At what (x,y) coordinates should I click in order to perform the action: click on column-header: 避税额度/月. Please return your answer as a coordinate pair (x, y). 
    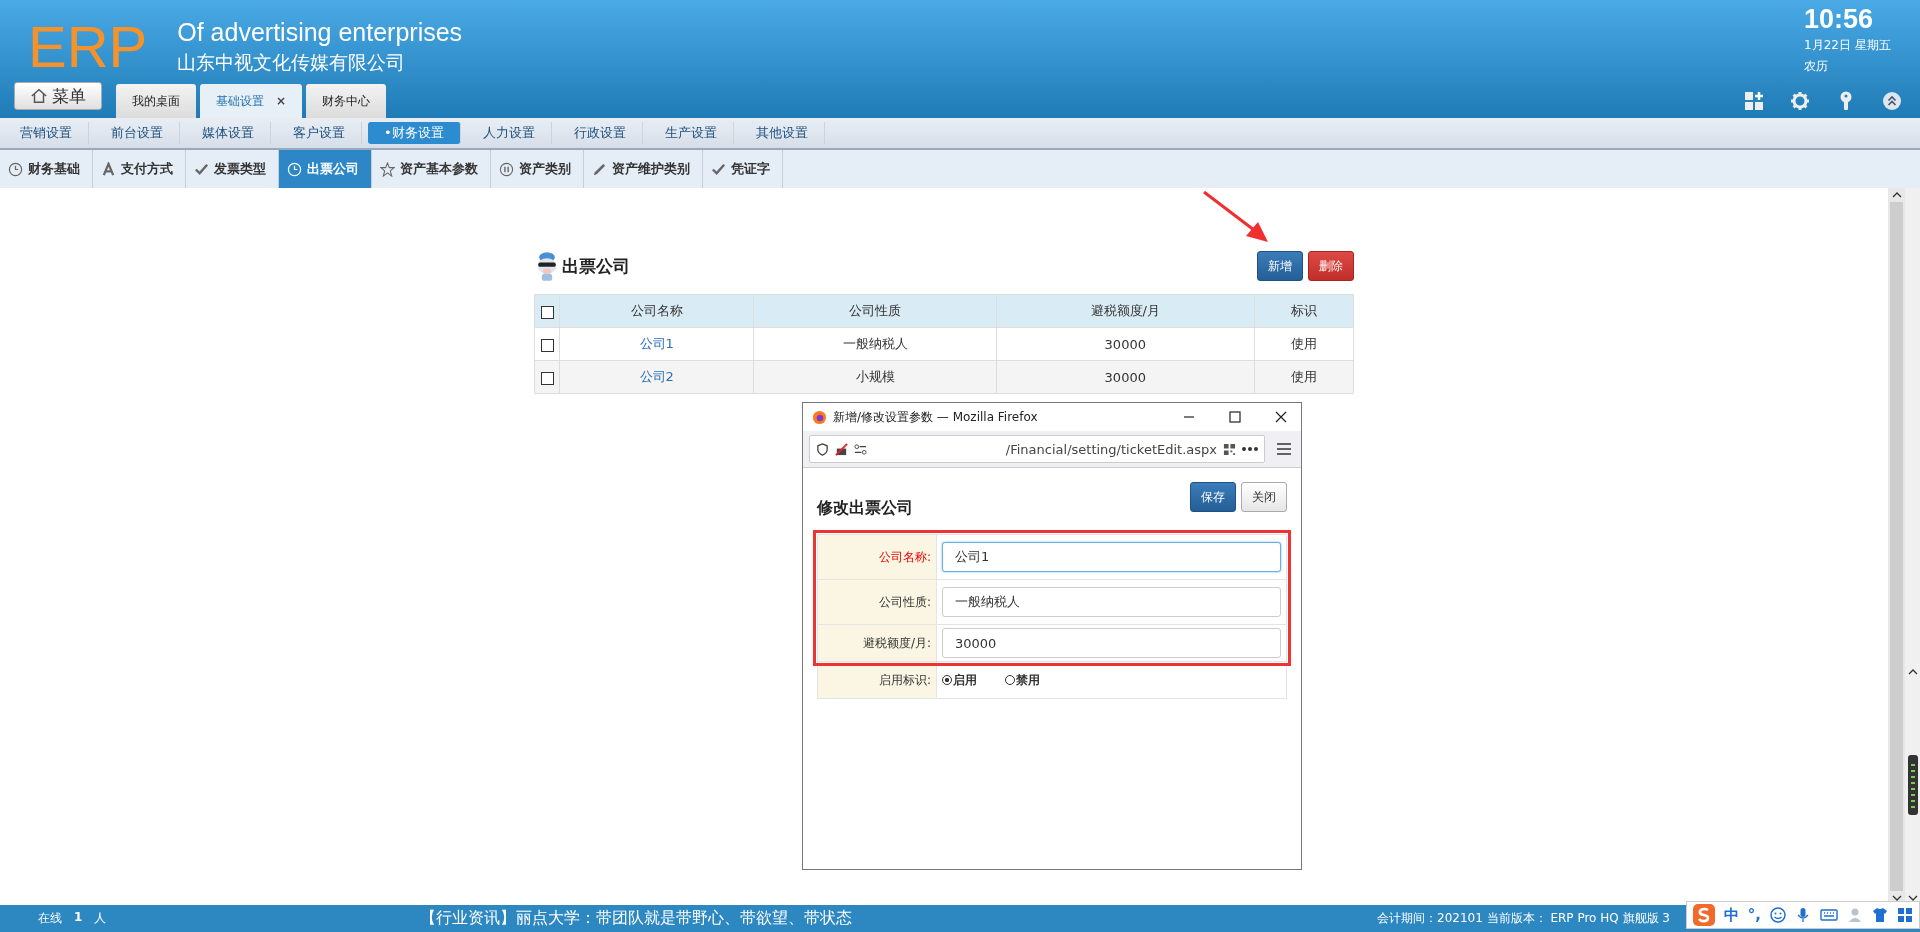
    Looking at the image, I should click on (1125, 311).